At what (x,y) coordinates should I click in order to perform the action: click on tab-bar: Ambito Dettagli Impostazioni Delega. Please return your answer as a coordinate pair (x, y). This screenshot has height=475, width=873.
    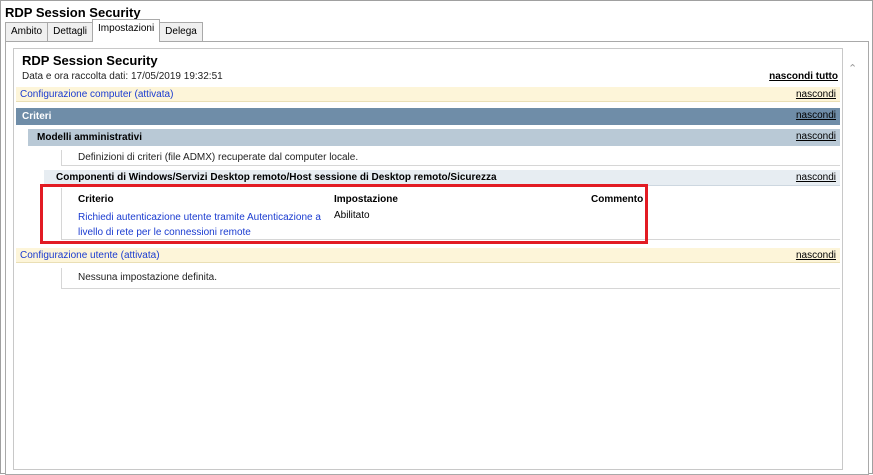
    Looking at the image, I should click on (104, 30).